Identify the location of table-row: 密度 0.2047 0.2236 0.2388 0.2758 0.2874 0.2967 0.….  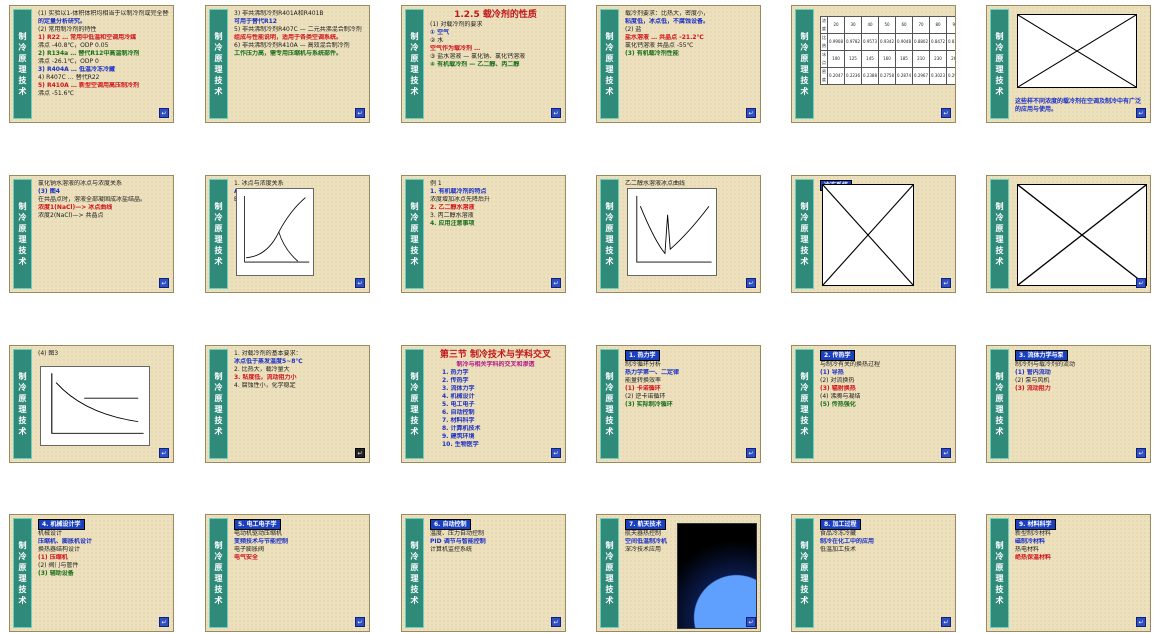
(887, 76).